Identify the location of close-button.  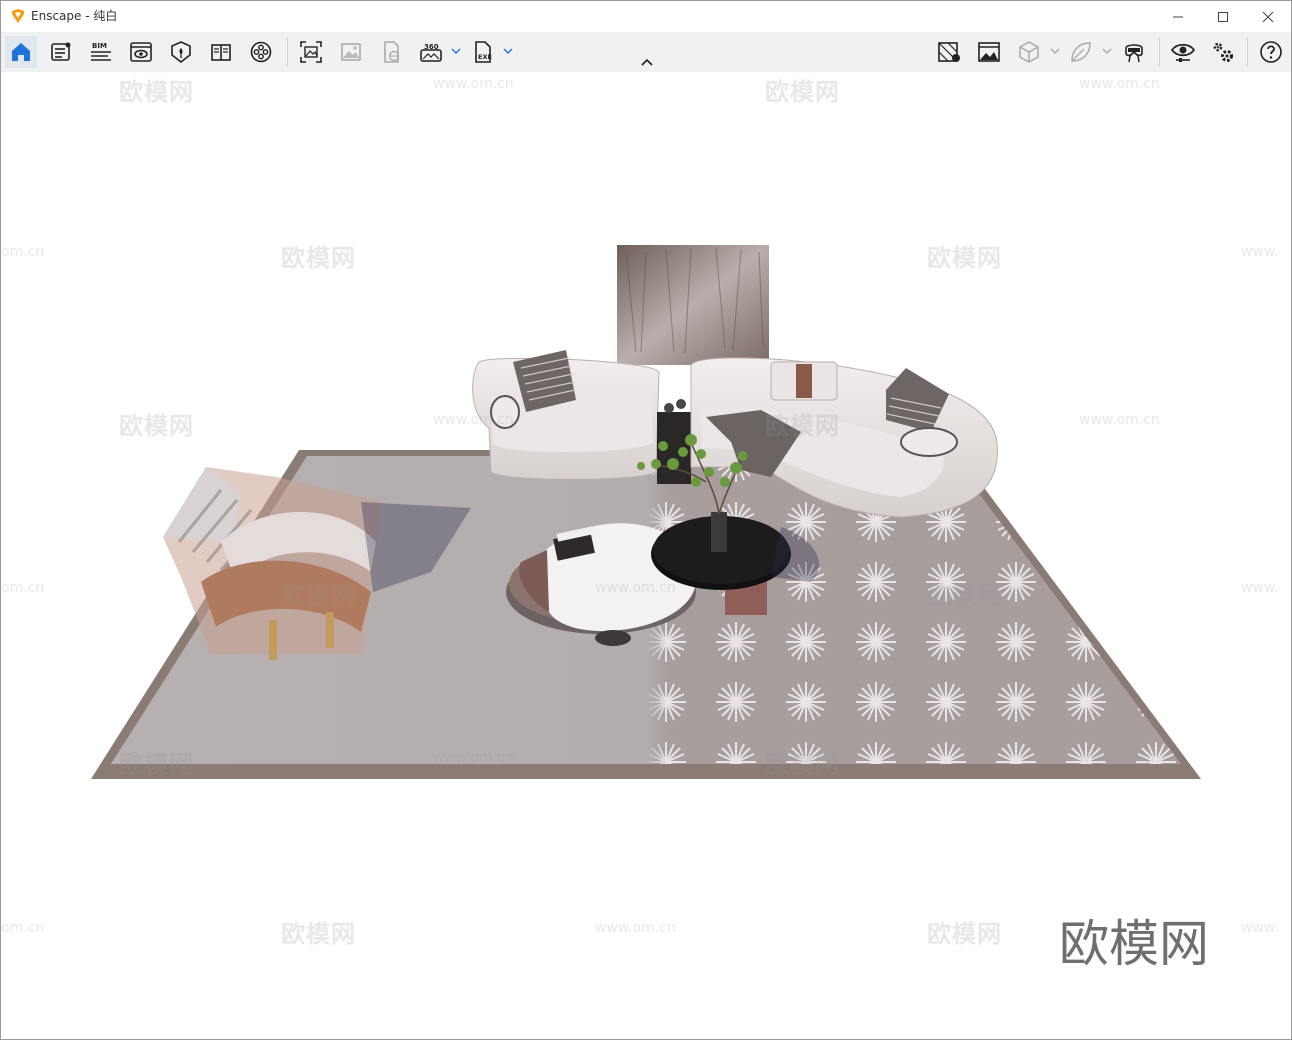
(1268, 16).